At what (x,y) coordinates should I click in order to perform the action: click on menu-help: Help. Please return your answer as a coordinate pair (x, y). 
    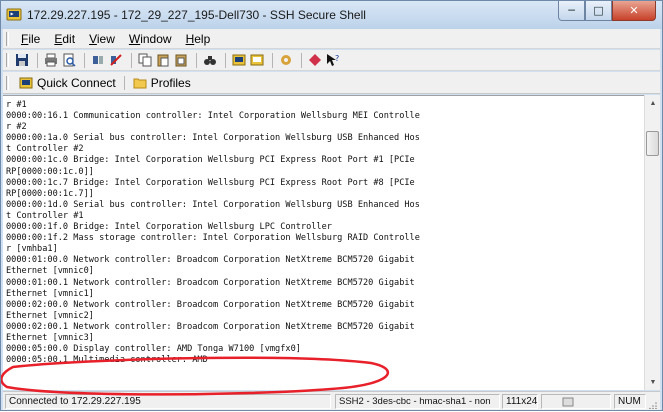
    Looking at the image, I should click on (198, 39).